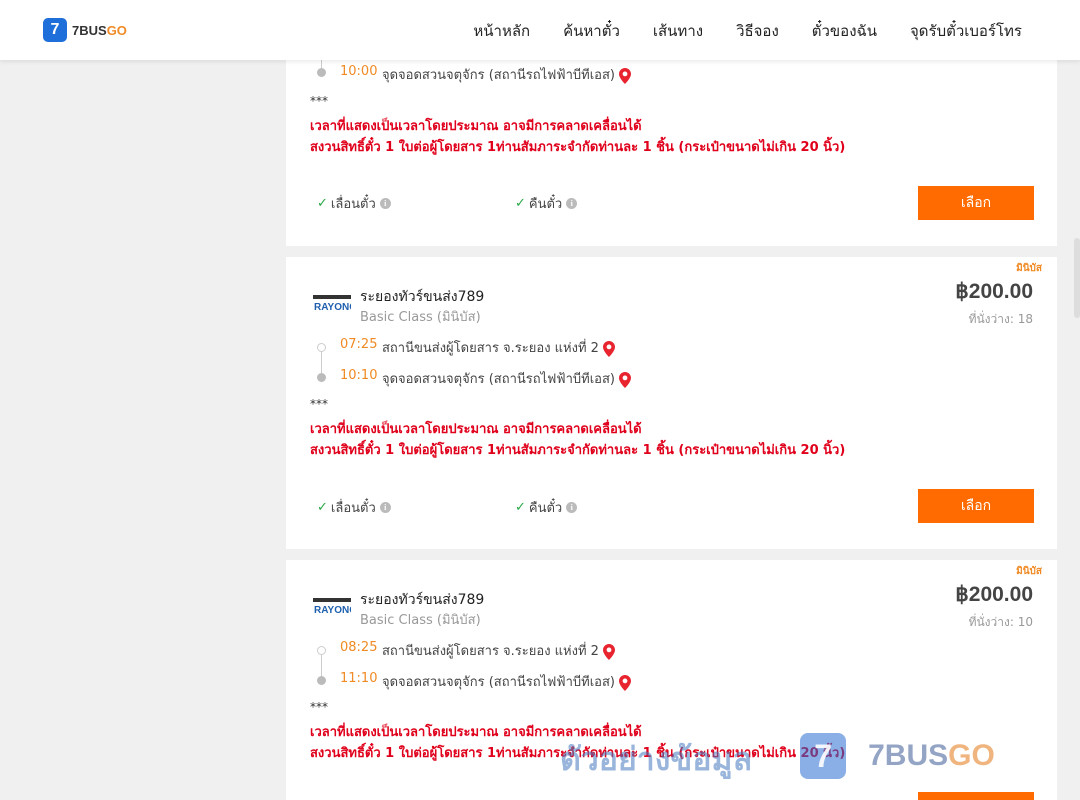  I want to click on arrival-time: 10:00, so click(359, 71).